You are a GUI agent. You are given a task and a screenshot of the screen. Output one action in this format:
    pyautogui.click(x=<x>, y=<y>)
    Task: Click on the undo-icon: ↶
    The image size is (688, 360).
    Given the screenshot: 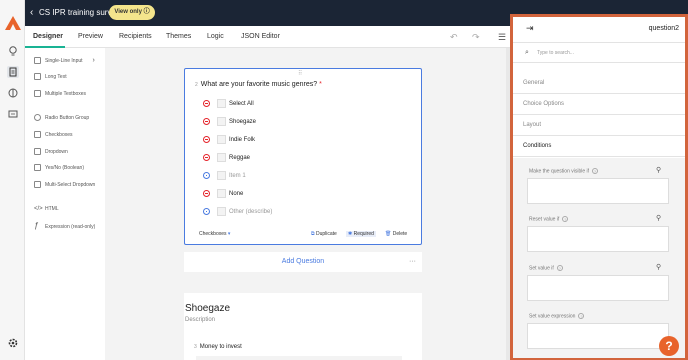 What is the action you would take?
    pyautogui.click(x=454, y=37)
    